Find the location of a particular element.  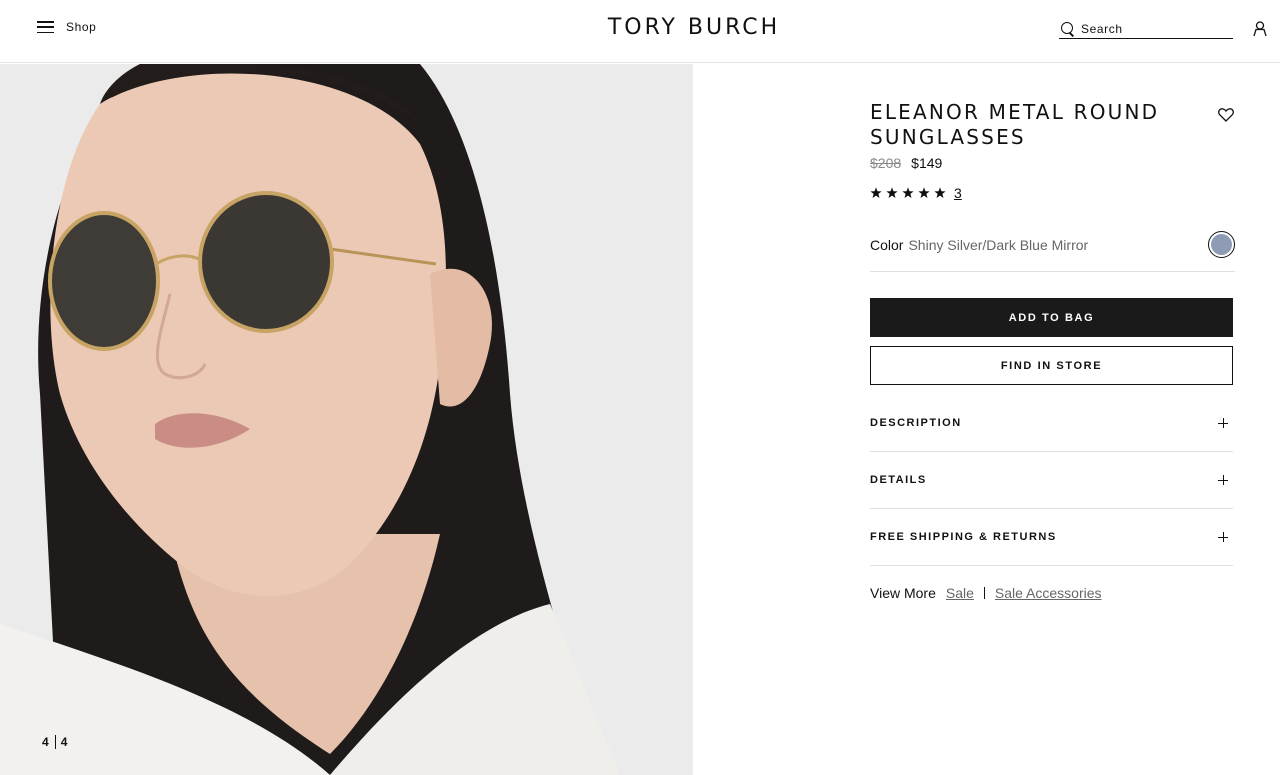

site-header: Shop TORY BURCH is located at coordinates (640, 31).